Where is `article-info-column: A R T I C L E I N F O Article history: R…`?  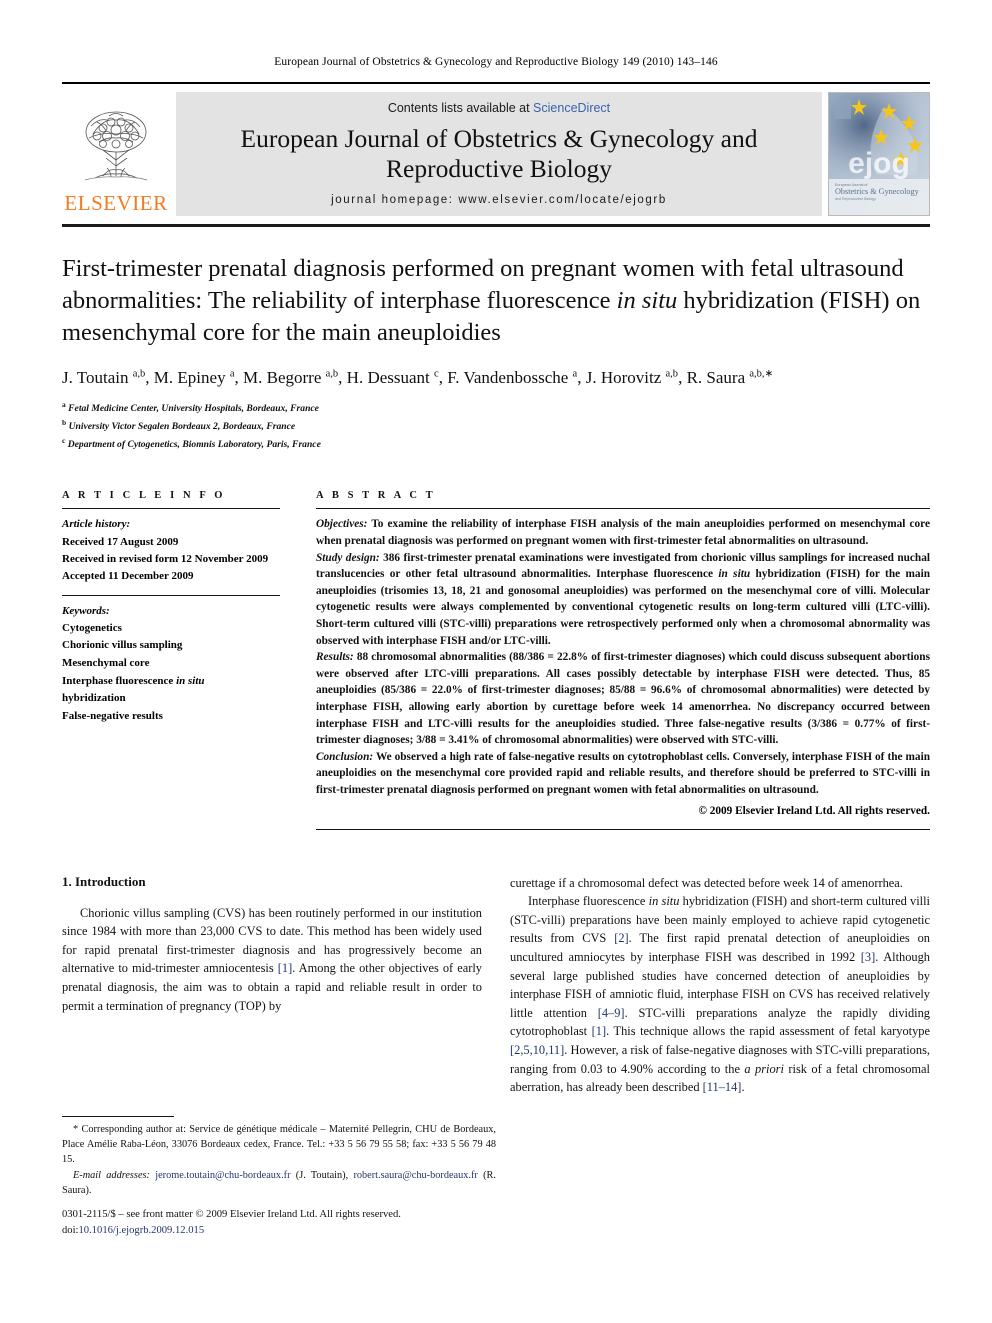
article-info-column: A R T I C L E I N F O Article history: R… is located at coordinates (189, 659).